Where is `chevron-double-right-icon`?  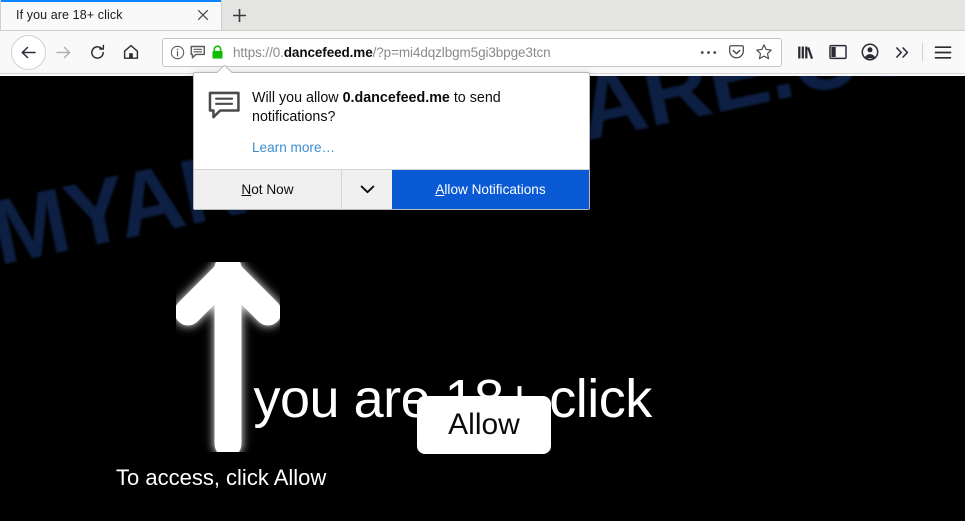 chevron-double-right-icon is located at coordinates (902, 52).